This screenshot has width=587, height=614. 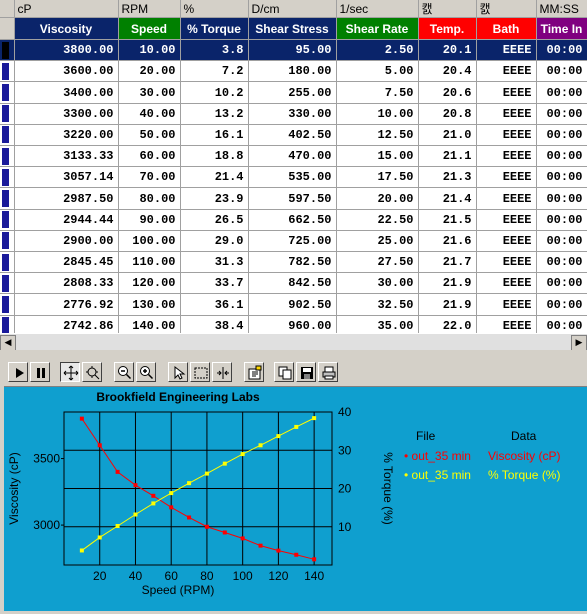 I want to click on properties-button, so click(x=254, y=372).